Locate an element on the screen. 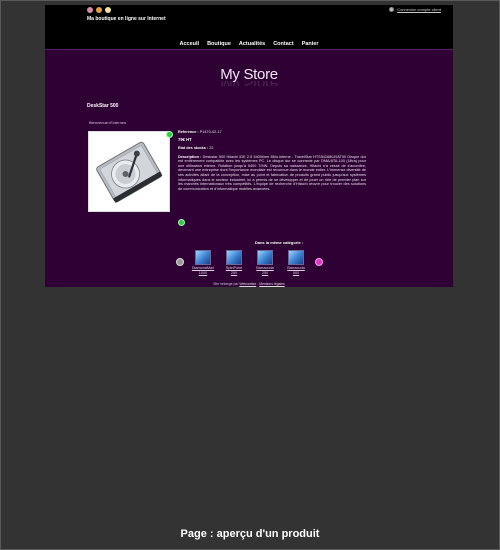 This screenshot has height=550, width=500. product-price: 79€ HT is located at coordinates (185, 140).